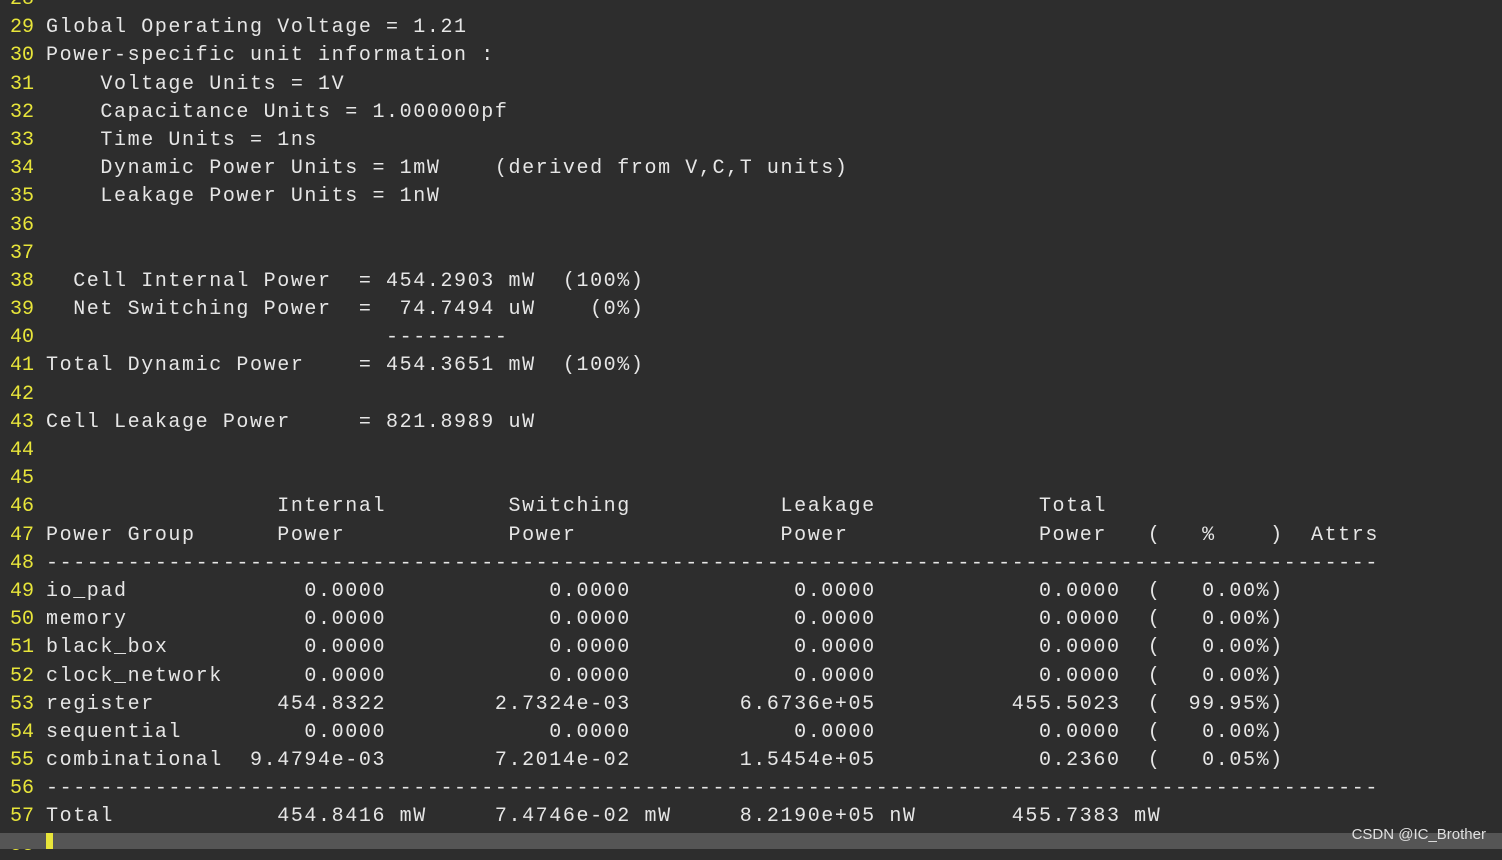 This screenshot has height=860, width=1502. What do you see at coordinates (751, 451) in the screenshot?
I see `editor-line: 44` at bounding box center [751, 451].